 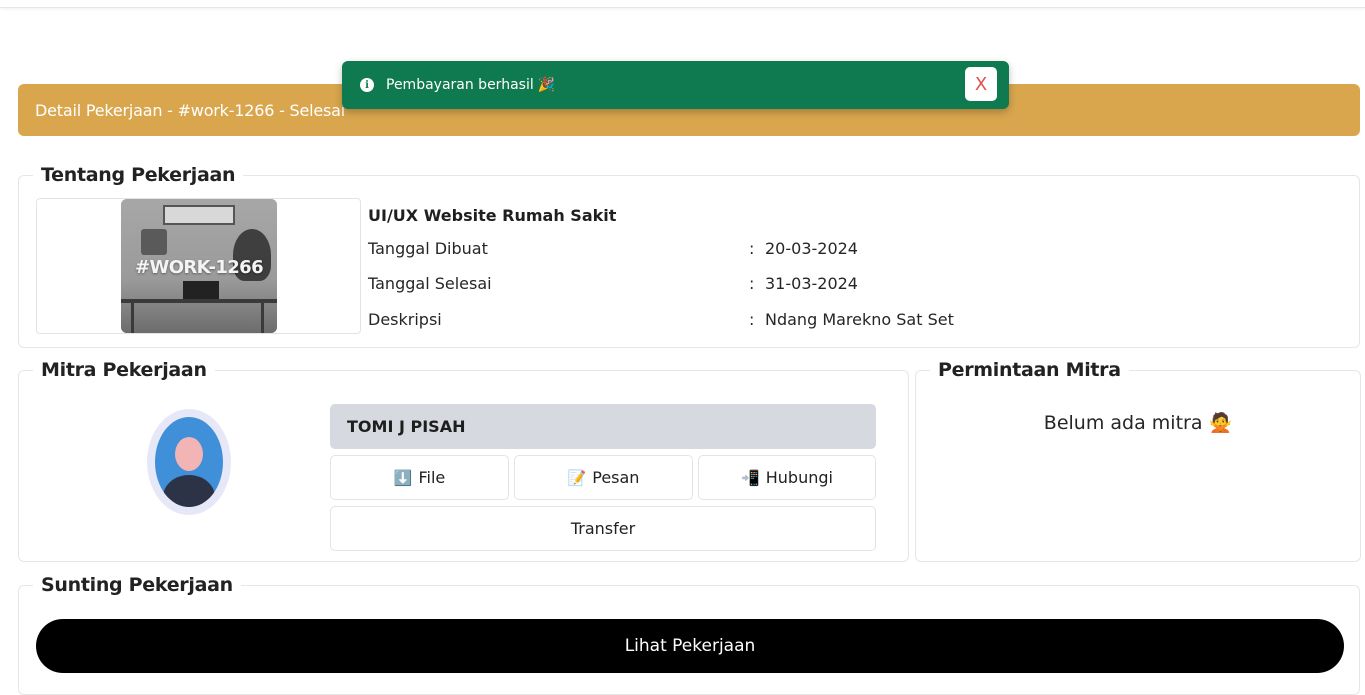 I want to click on job-title: UI/UX Website Rumah Sakit, so click(x=492, y=215).